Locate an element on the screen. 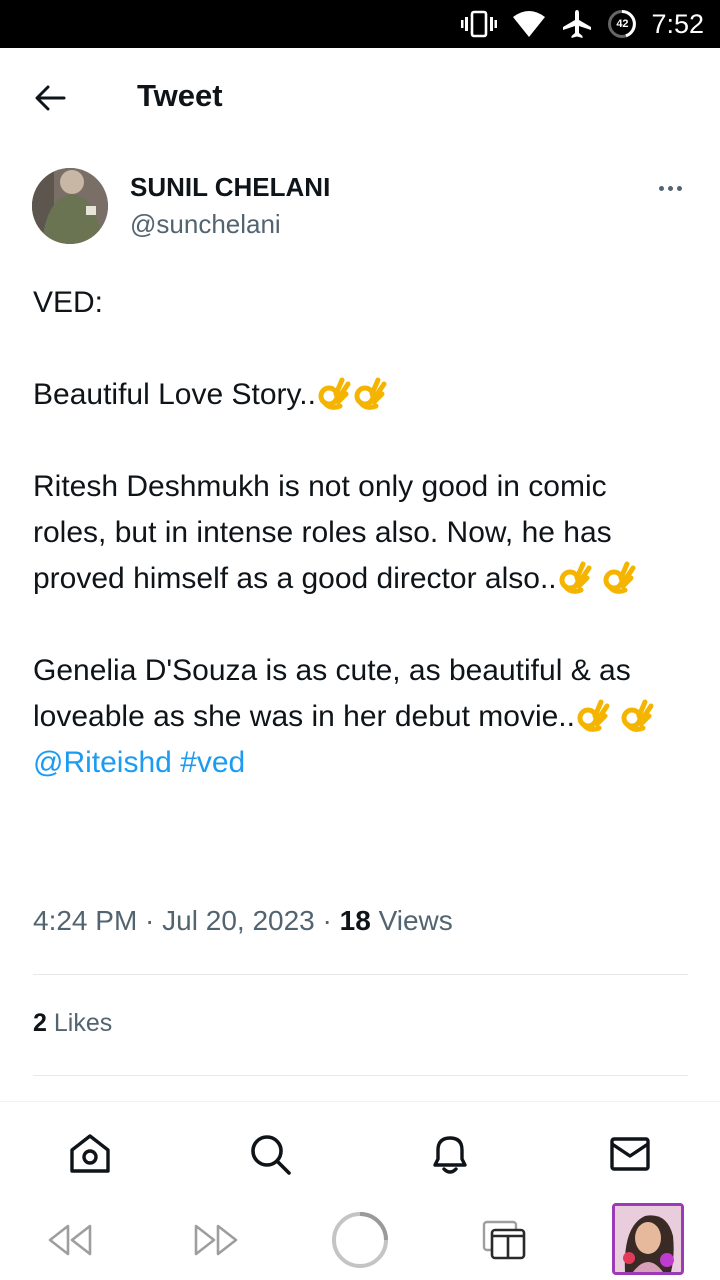  nav-home is located at coordinates (90, 1154).